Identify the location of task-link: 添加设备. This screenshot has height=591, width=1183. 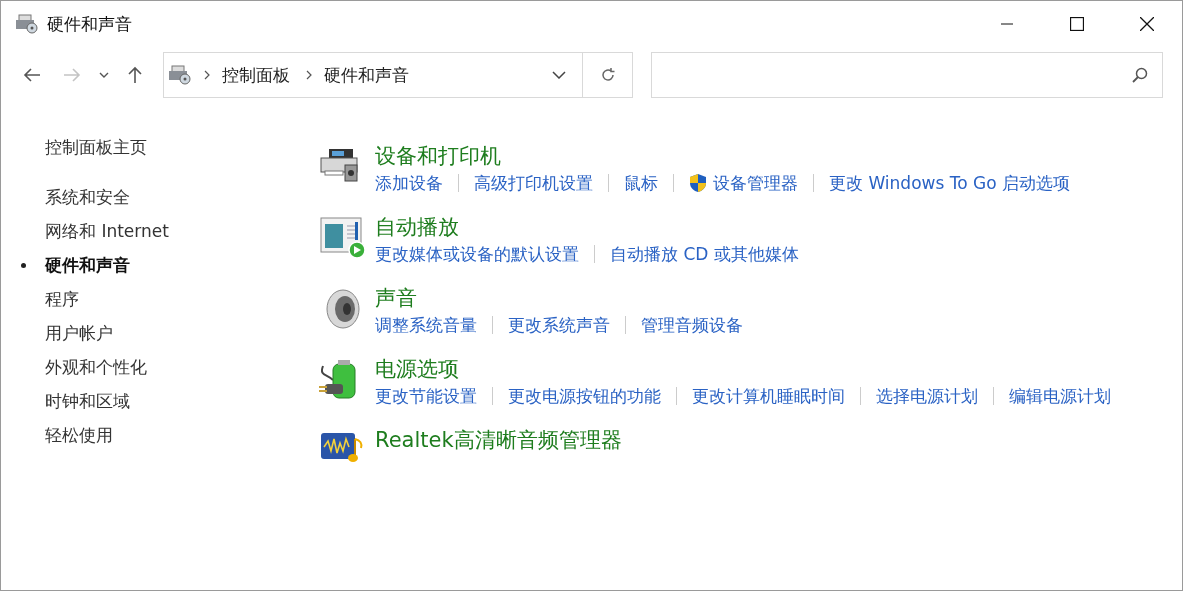
(409, 183).